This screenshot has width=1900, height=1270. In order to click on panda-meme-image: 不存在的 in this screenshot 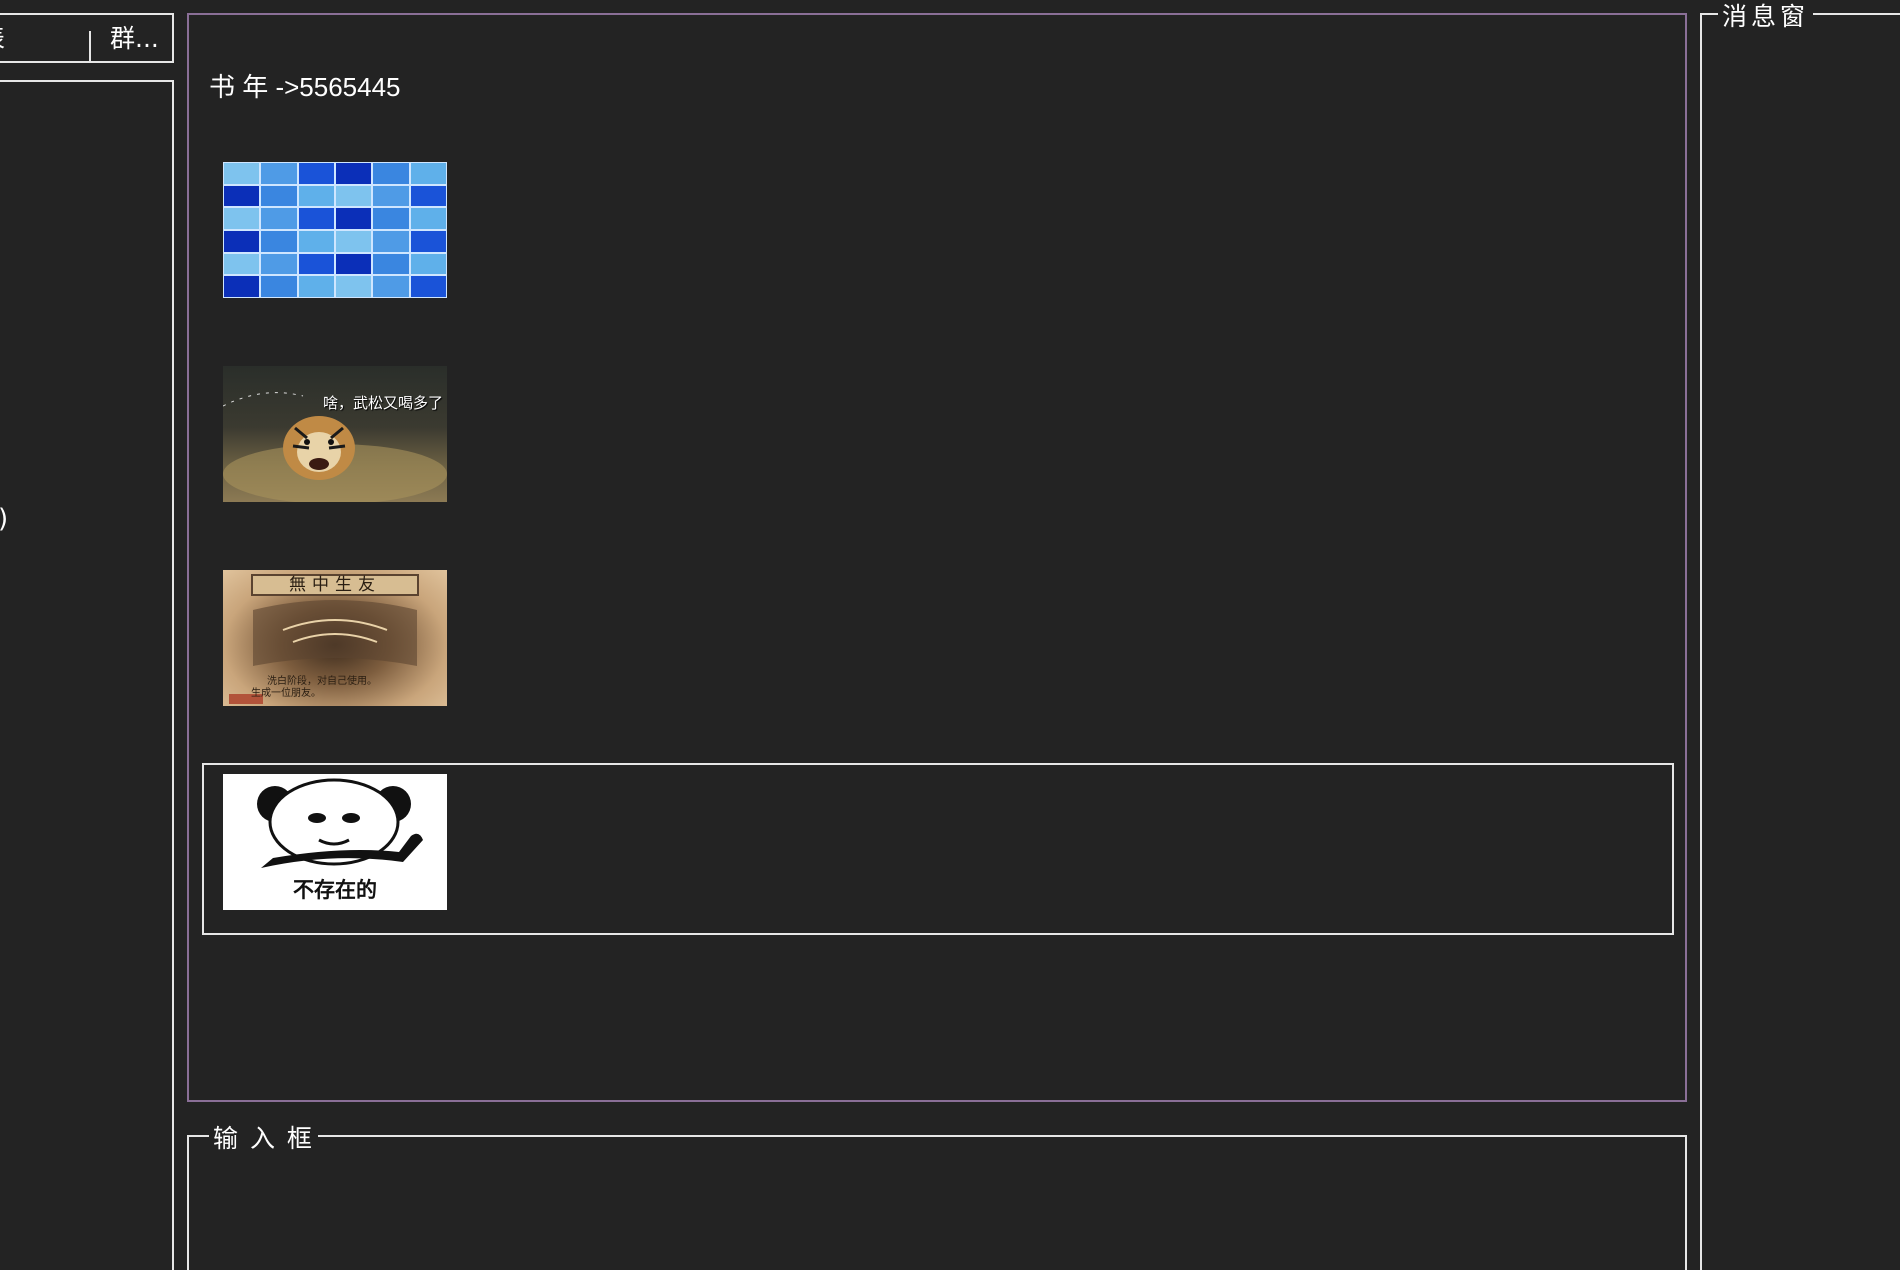, I will do `click(335, 842)`.